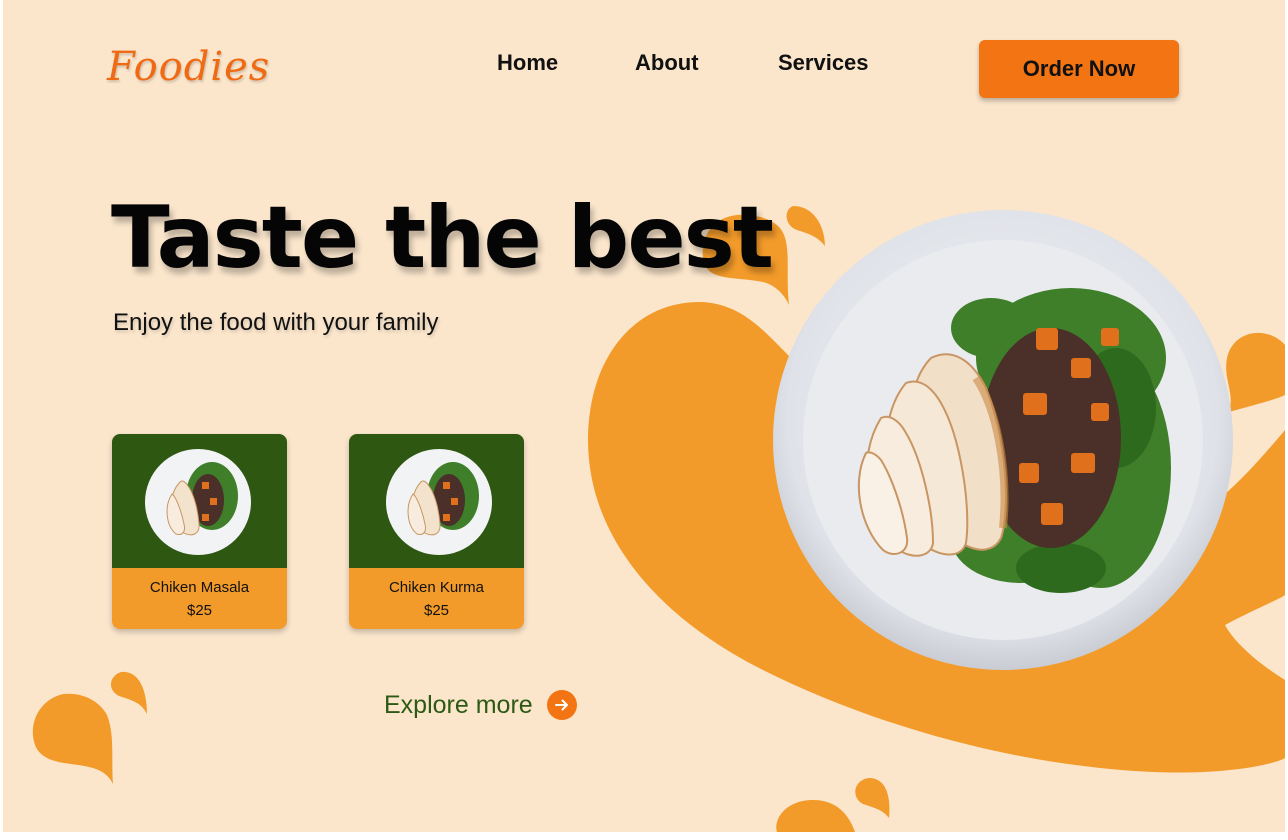 This screenshot has height=840, width=1288. I want to click on foodies-logo: Foodies, so click(188, 67).